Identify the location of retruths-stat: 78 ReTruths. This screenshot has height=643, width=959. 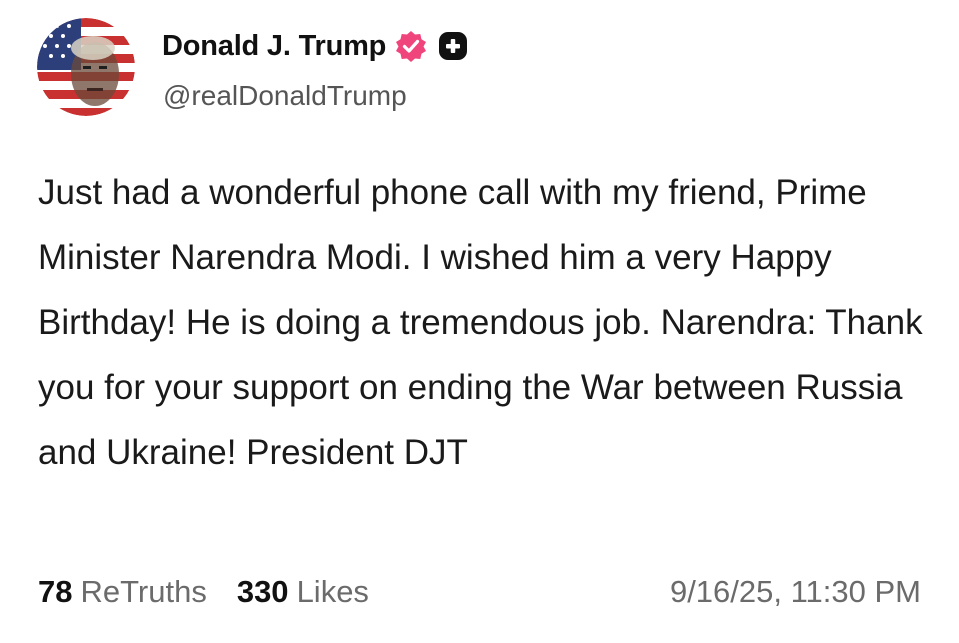
(122, 592).